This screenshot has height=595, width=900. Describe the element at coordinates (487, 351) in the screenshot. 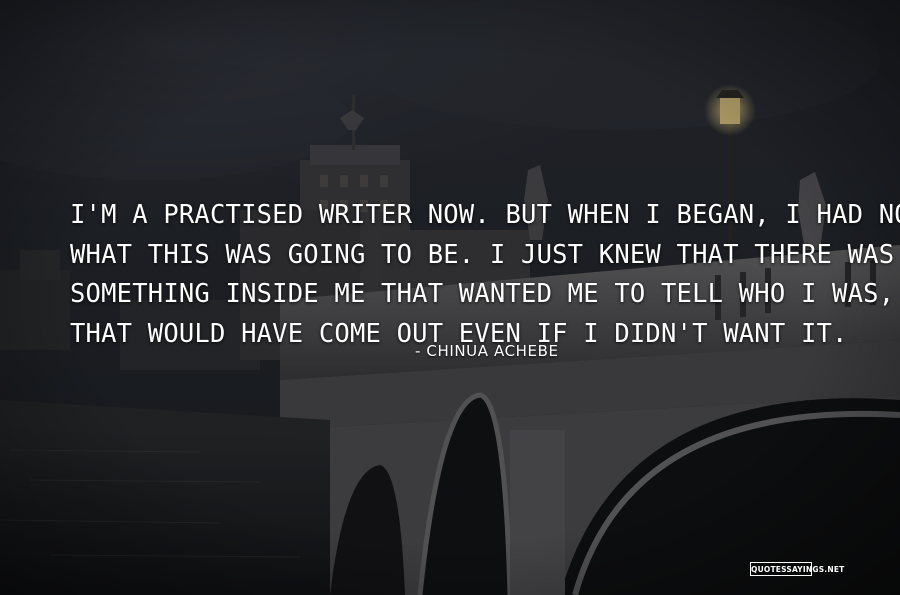

I see `quote-author: - CHINUA ACHEBE` at that location.